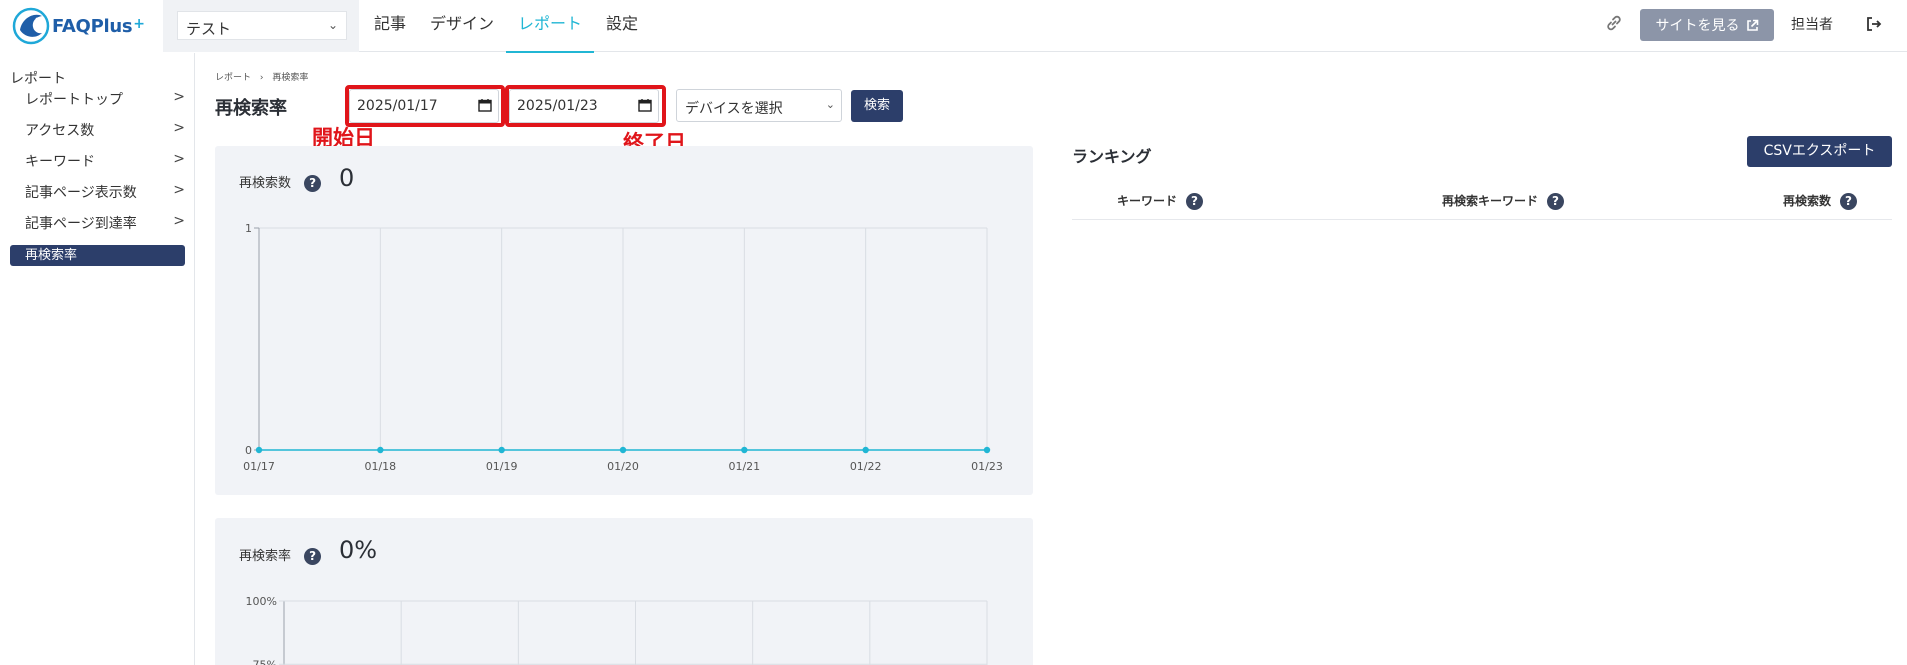  What do you see at coordinates (51, 255) in the screenshot?
I see `sidebar-item-label: 再検索率` at bounding box center [51, 255].